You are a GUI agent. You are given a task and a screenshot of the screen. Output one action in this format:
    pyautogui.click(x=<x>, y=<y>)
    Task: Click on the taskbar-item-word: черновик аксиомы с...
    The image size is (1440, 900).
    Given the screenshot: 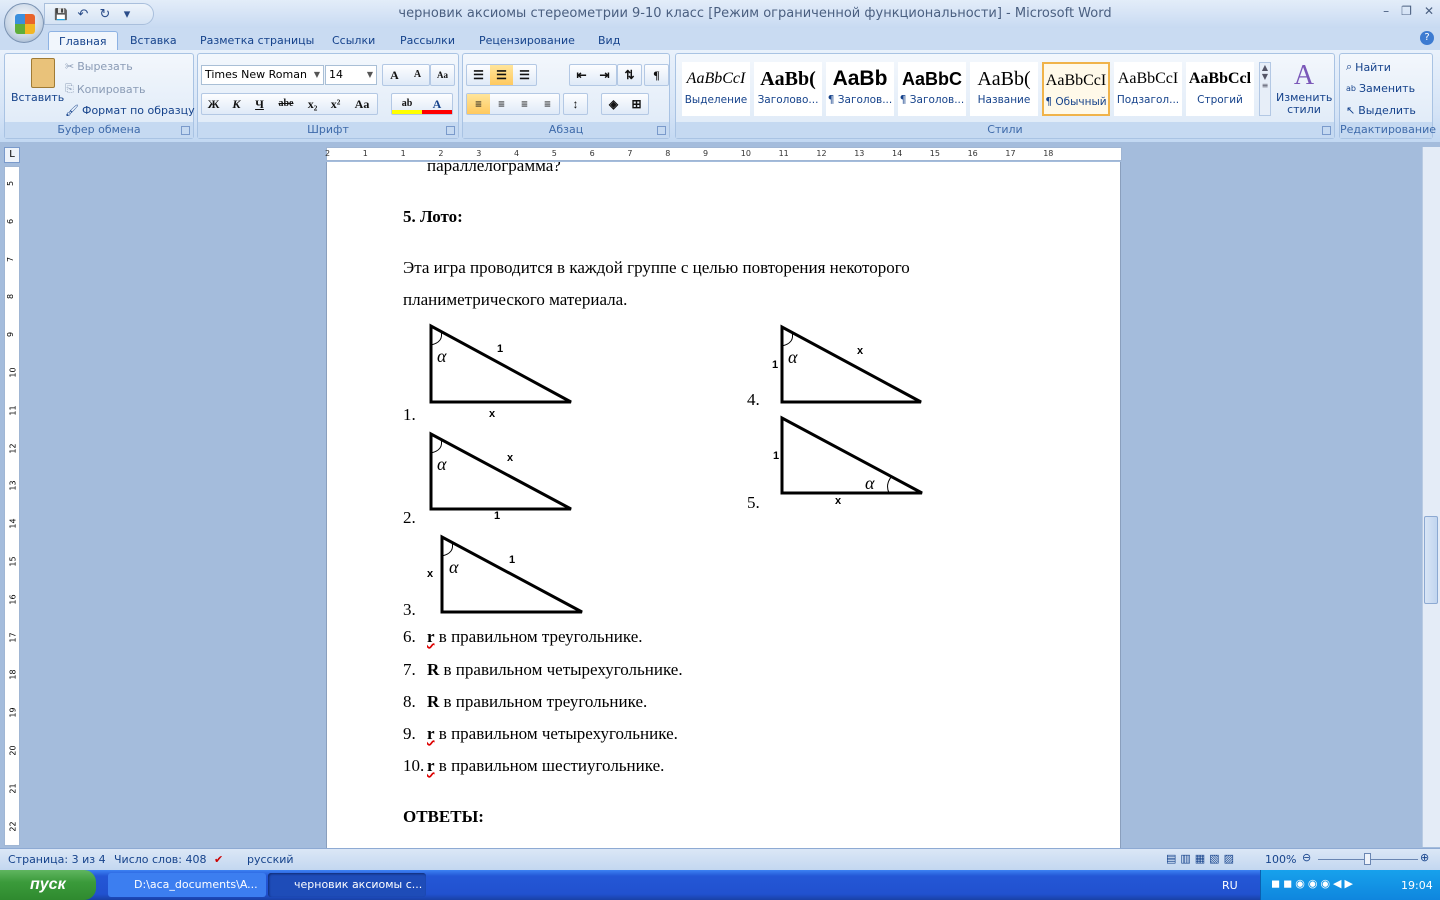 What is the action you would take?
    pyautogui.click(x=347, y=885)
    